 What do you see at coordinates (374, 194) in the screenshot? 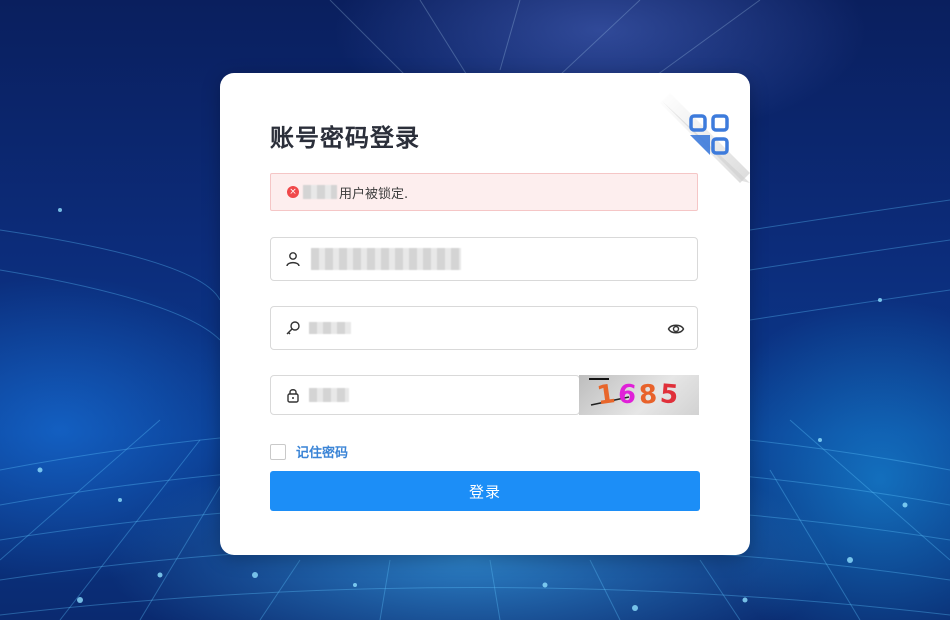
I see `alert-message: 用户被锁定.` at bounding box center [374, 194].